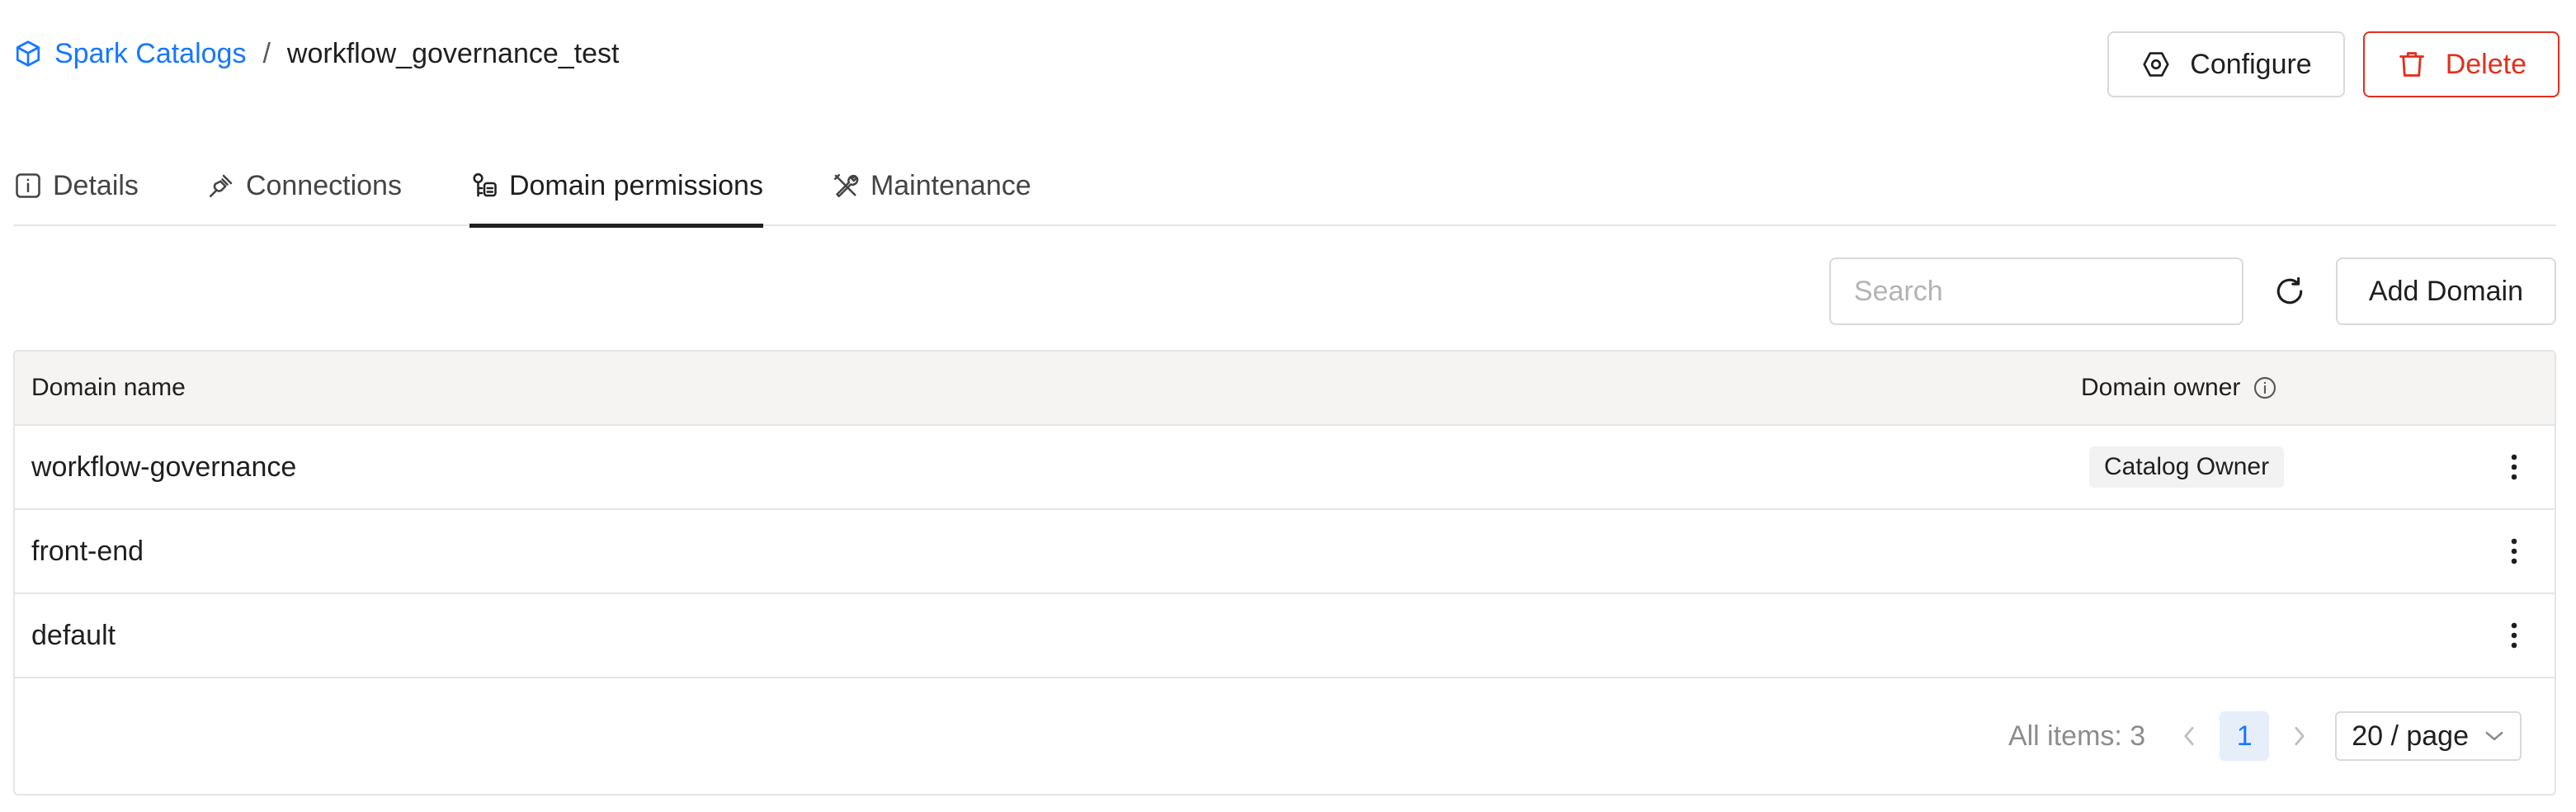 This screenshot has width=2576, height=812. Describe the element at coordinates (2187, 467) in the screenshot. I see `owner-badge: Catalog Owner` at that location.